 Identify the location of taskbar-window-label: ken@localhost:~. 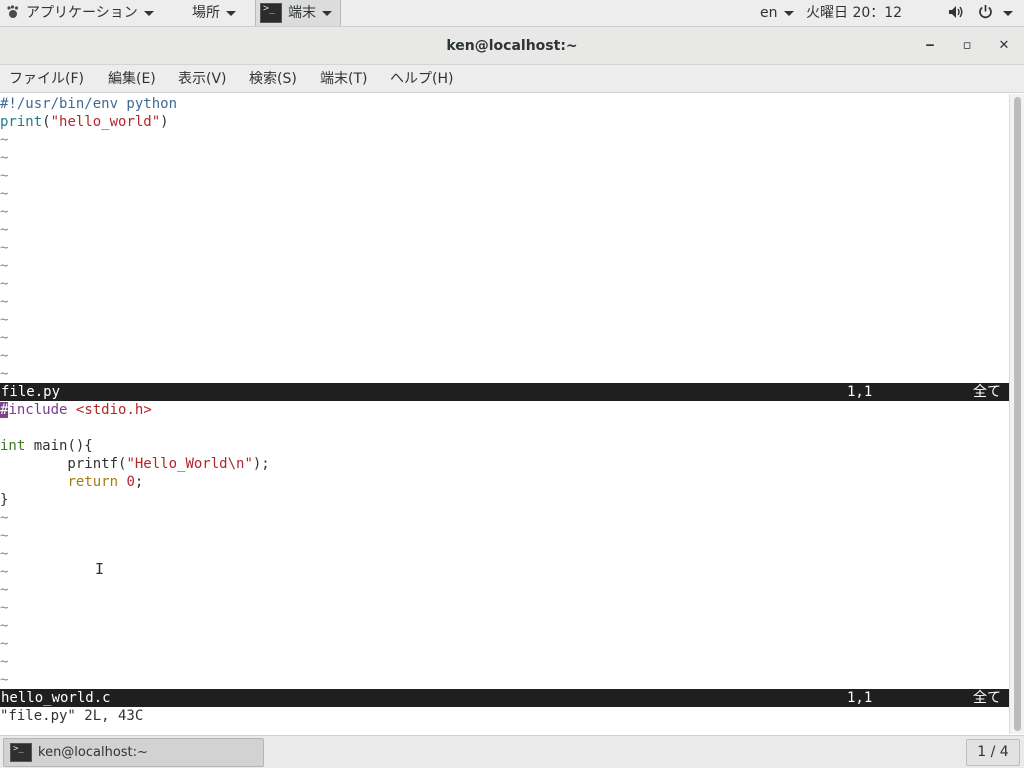
(93, 752).